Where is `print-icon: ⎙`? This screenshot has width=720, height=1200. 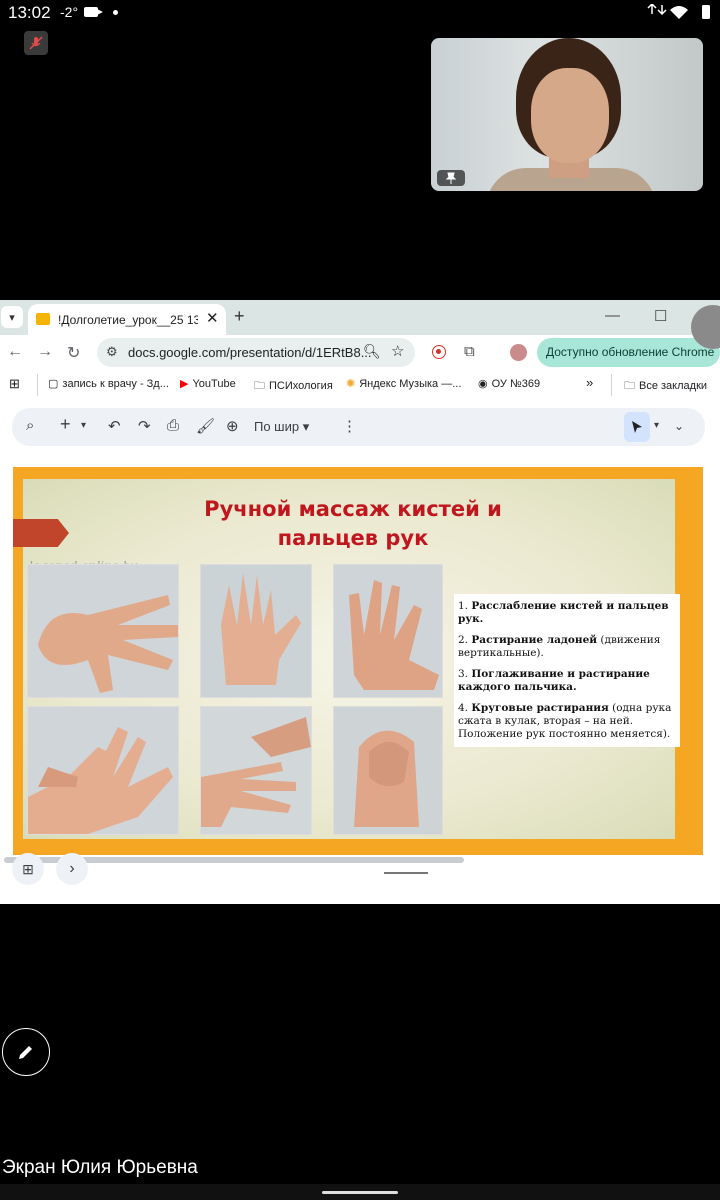
print-icon: ⎙ is located at coordinates (173, 425).